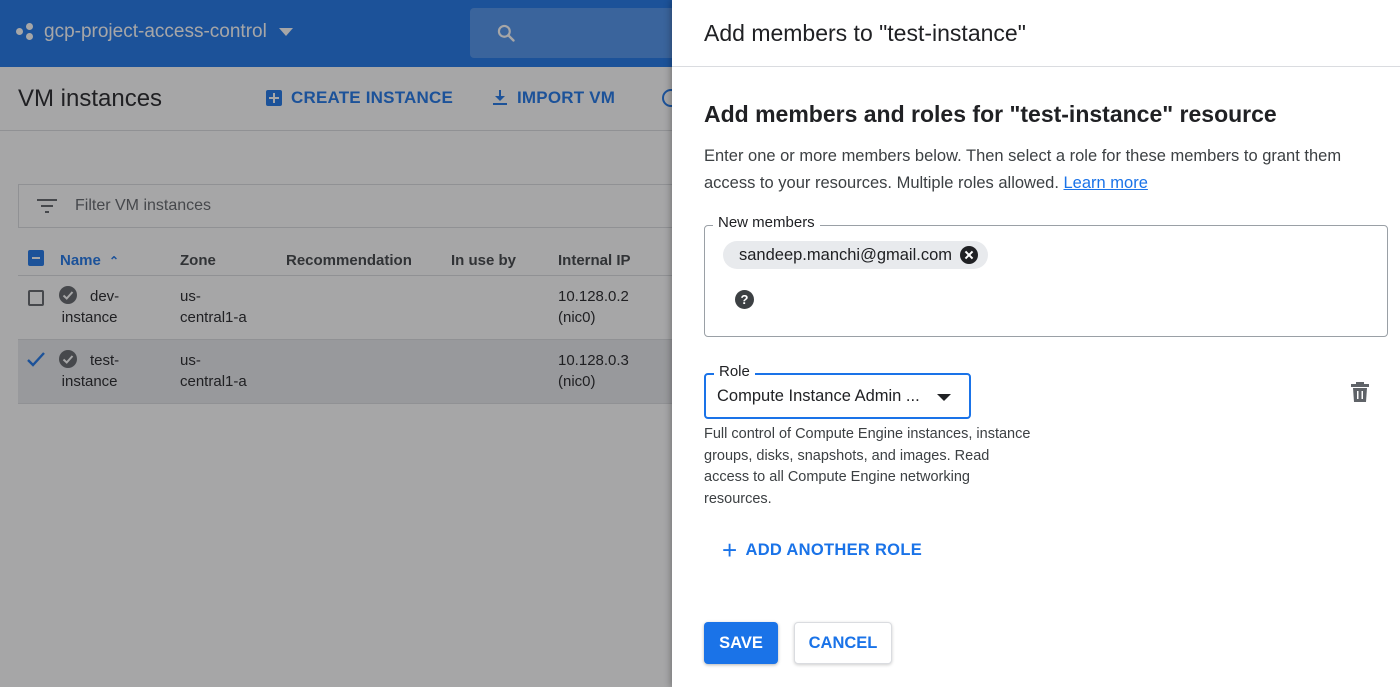 The image size is (1400, 687). What do you see at coordinates (1106, 183) in the screenshot?
I see `learn-more-link: Learn more` at bounding box center [1106, 183].